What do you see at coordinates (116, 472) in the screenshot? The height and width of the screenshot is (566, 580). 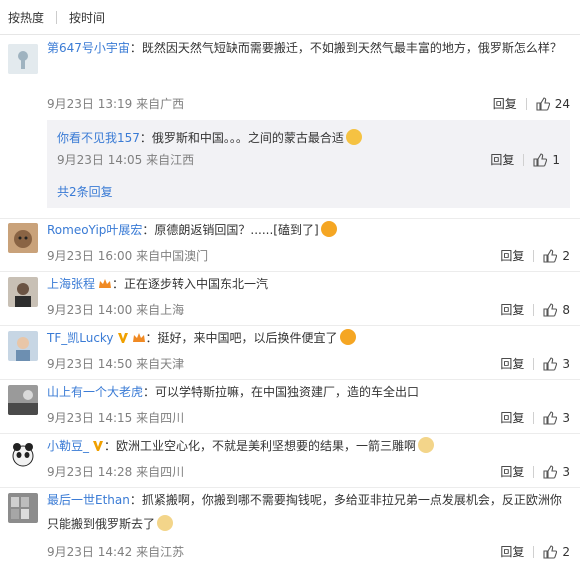 I see `comment-meta: 9月23日 14:28 来自四川` at bounding box center [116, 472].